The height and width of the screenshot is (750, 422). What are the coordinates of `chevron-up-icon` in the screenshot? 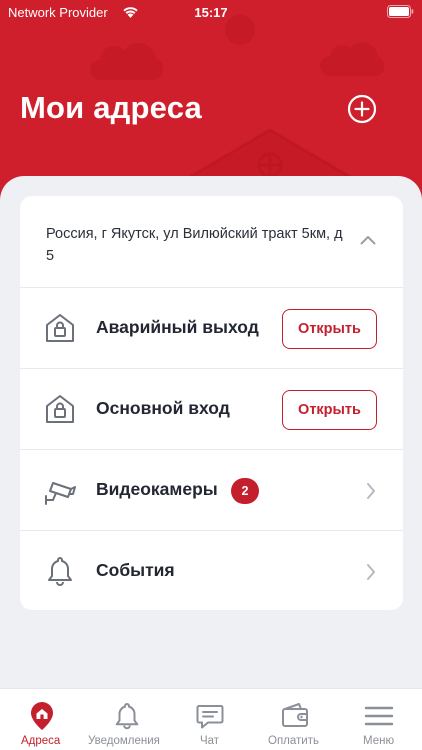 It's located at (368, 240).